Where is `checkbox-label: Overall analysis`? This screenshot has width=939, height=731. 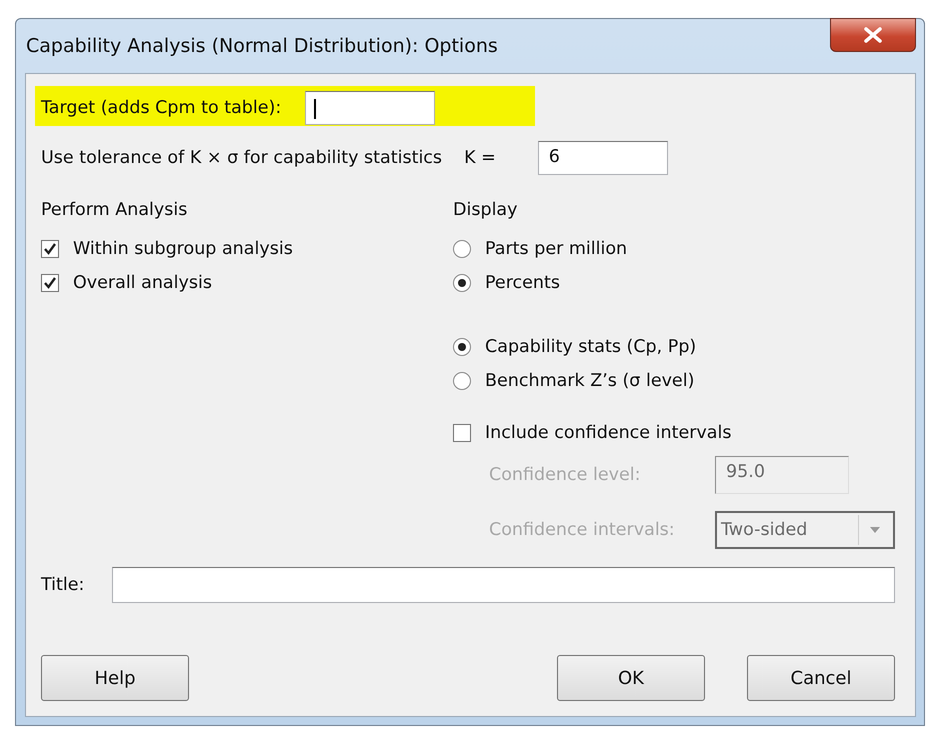 checkbox-label: Overall analysis is located at coordinates (142, 283).